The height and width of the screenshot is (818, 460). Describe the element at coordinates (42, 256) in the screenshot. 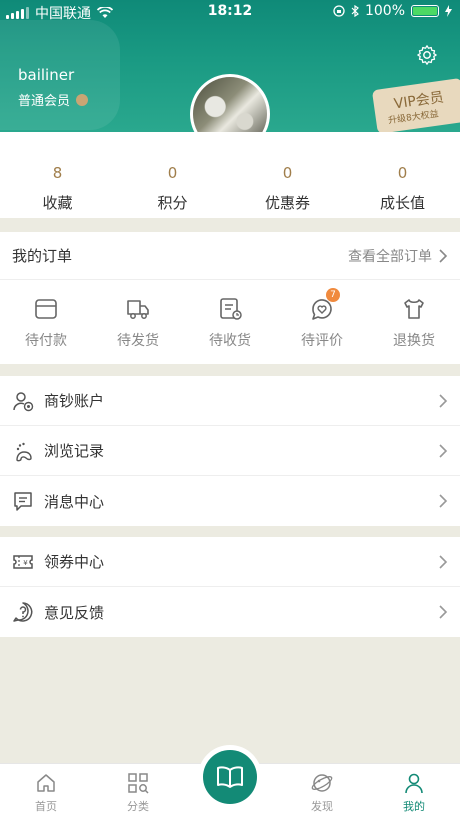

I see `orders-title: 我的订单` at that location.